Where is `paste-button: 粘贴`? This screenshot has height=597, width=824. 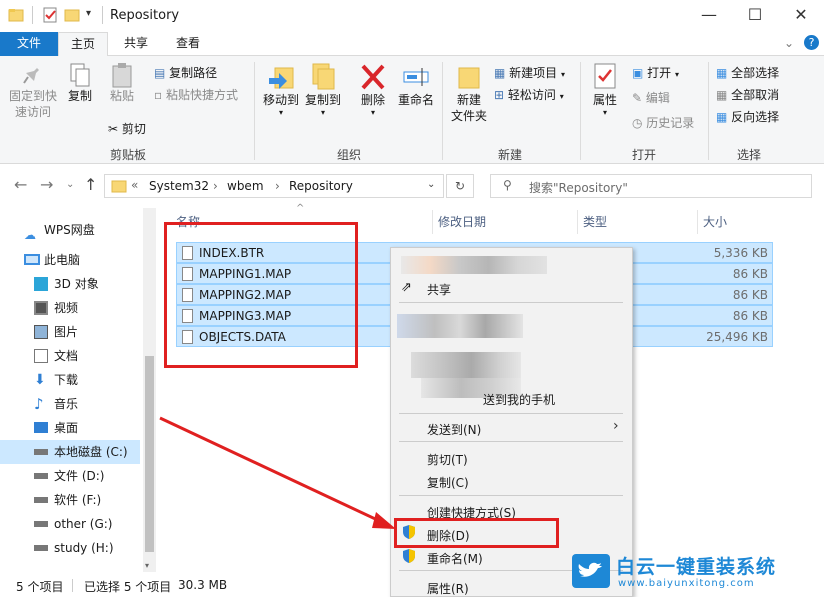
paste-button: 粘贴 is located at coordinates (122, 83).